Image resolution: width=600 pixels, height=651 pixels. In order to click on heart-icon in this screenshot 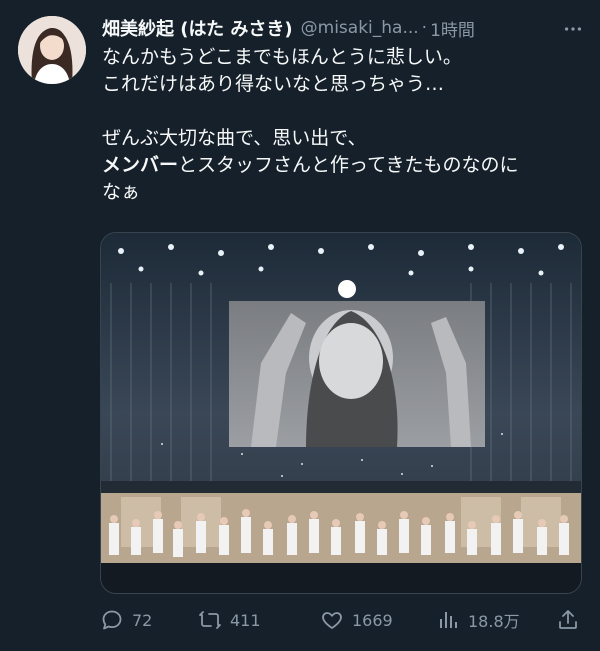, I will do `click(332, 620)`.